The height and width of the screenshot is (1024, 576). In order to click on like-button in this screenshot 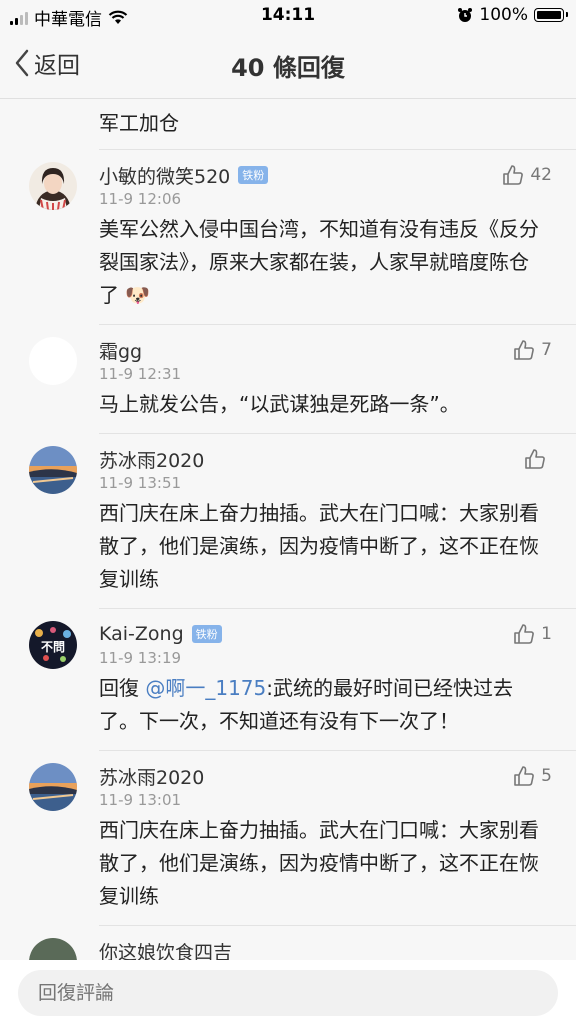, I will do `click(538, 459)`.